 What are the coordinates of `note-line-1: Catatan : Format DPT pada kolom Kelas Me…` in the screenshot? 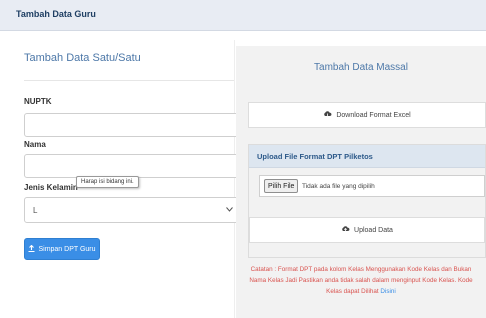 It's located at (361, 269).